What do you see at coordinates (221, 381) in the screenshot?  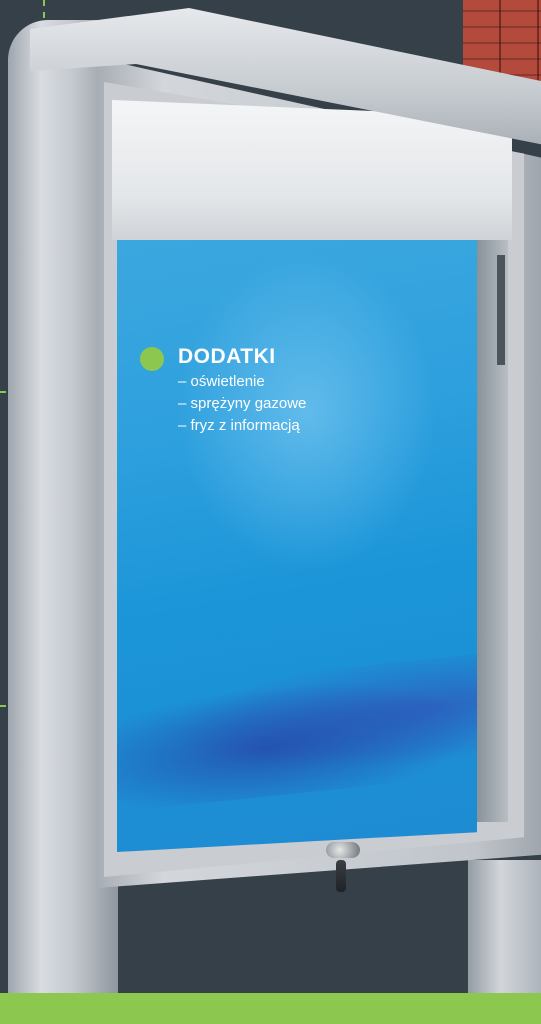 I see `feature-item-lighting: – oświetlenie` at bounding box center [221, 381].